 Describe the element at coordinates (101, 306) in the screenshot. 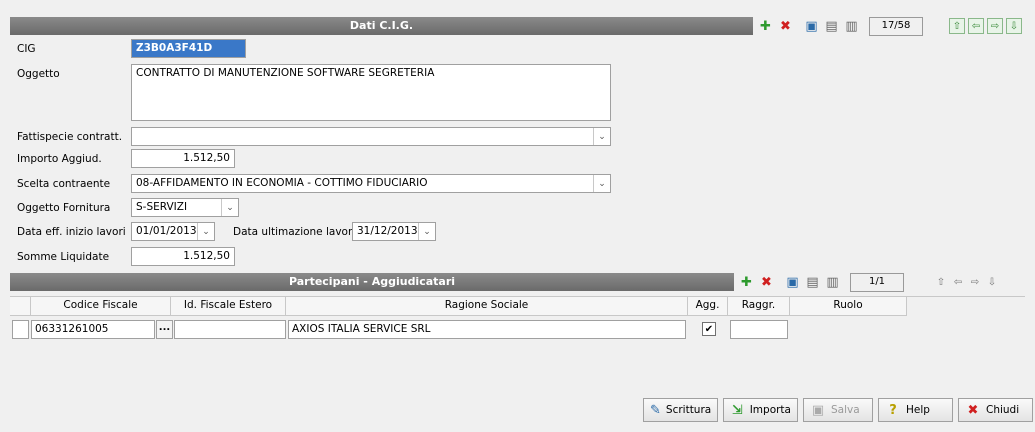

I see `col-header-codice-fiscale: Codice Fiscale` at that location.